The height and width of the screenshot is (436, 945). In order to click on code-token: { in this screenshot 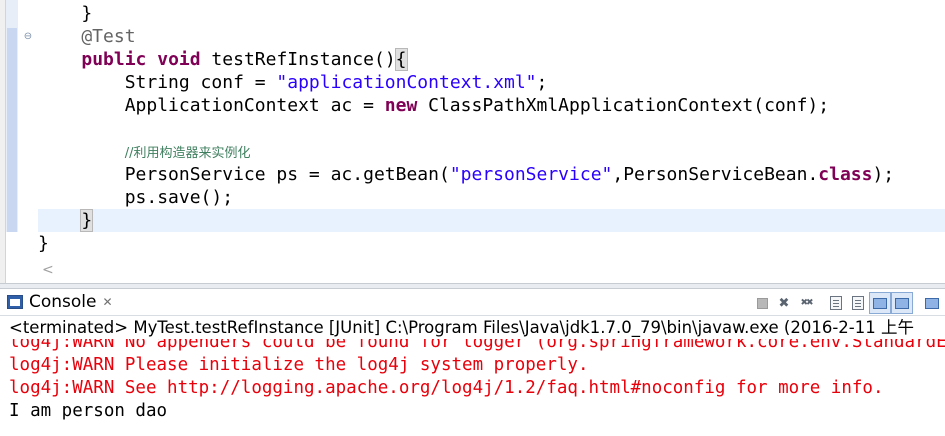, I will do `click(401, 59)`.